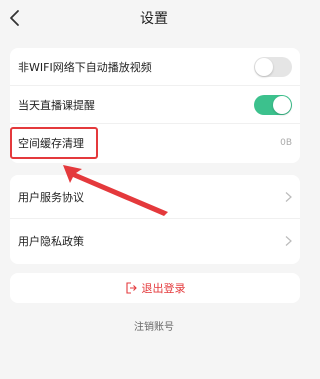  What do you see at coordinates (155, 67) in the screenshot?
I see `autoplay-setting-row: 非WIFI网络下自动播放视频` at bounding box center [155, 67].